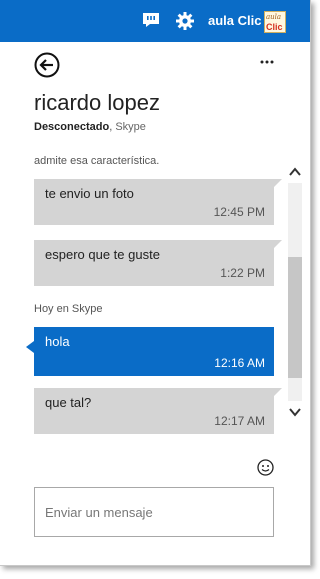  I want to click on avatar-text-bottom: Clic, so click(274, 27).